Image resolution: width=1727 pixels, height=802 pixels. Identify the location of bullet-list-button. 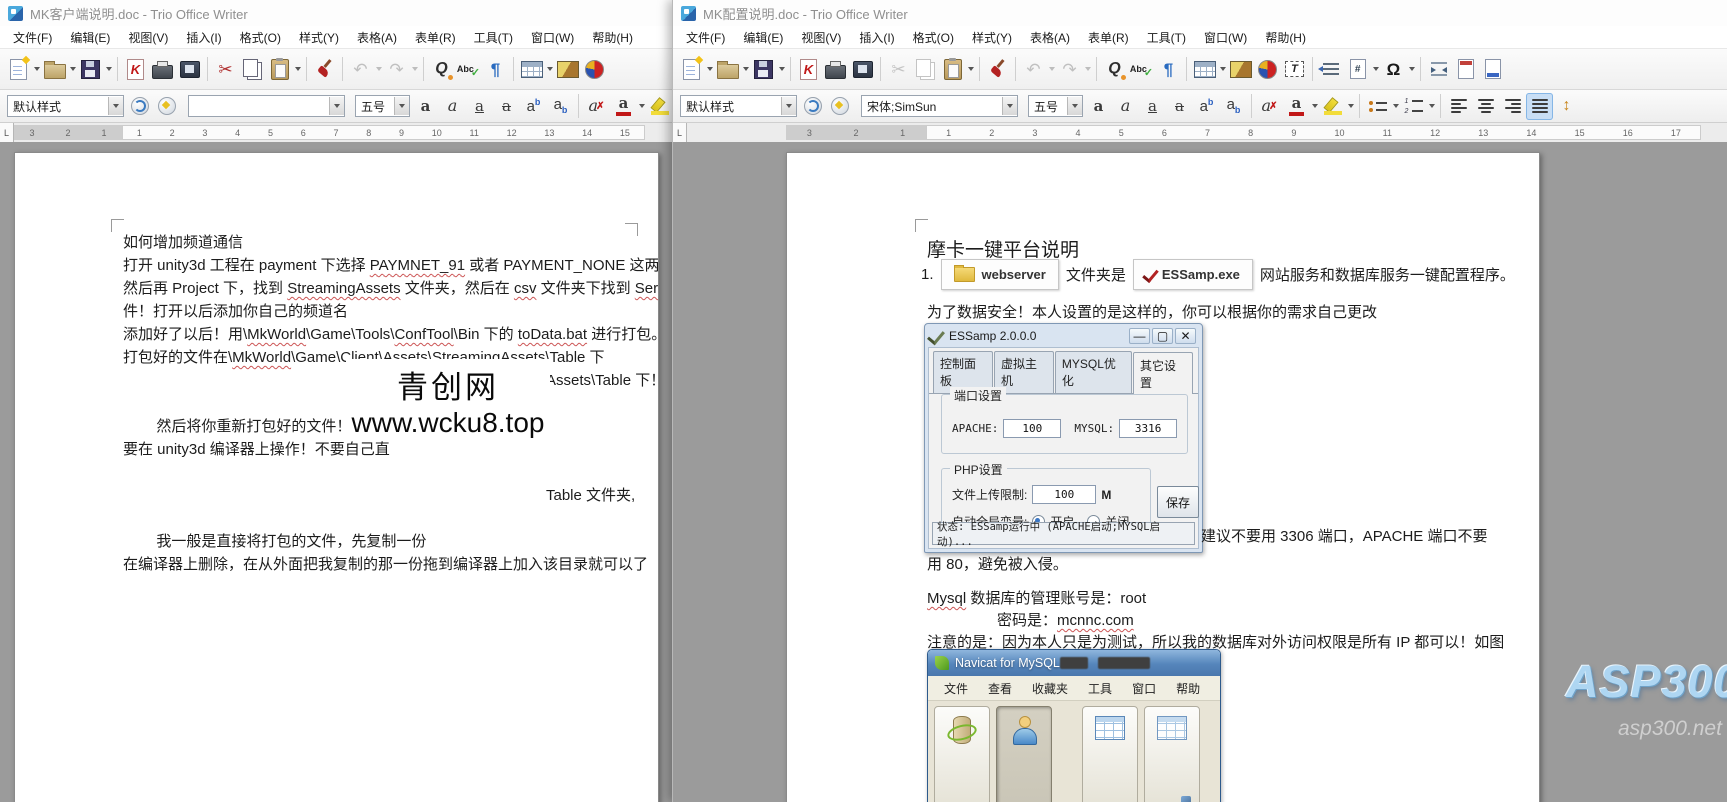
(1377, 106).